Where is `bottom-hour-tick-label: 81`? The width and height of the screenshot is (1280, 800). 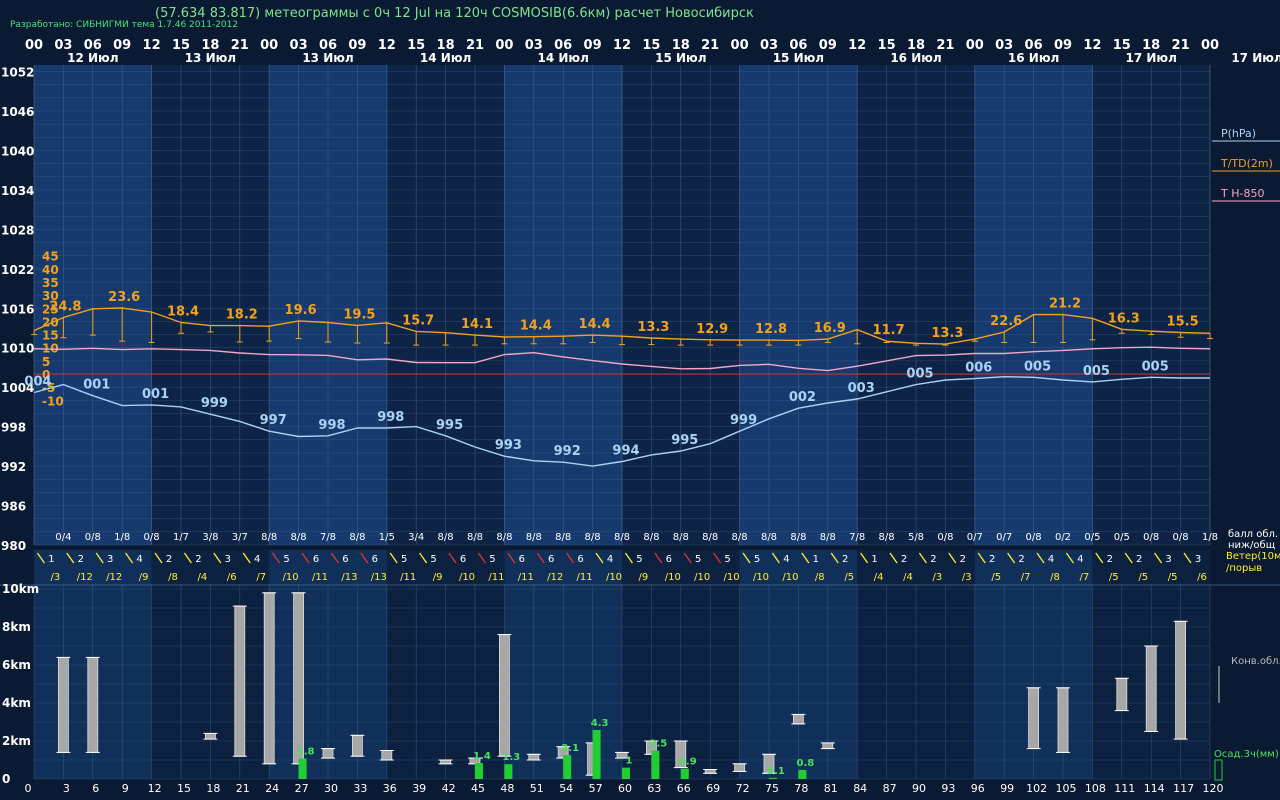
bottom-hour-tick-label: 81 is located at coordinates (831, 788).